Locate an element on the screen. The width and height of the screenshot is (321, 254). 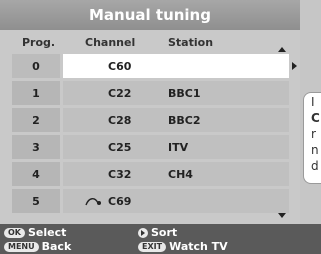
footer-bar: OK Select MENU Back Sort EXIT Watch TV is located at coordinates (160, 239).